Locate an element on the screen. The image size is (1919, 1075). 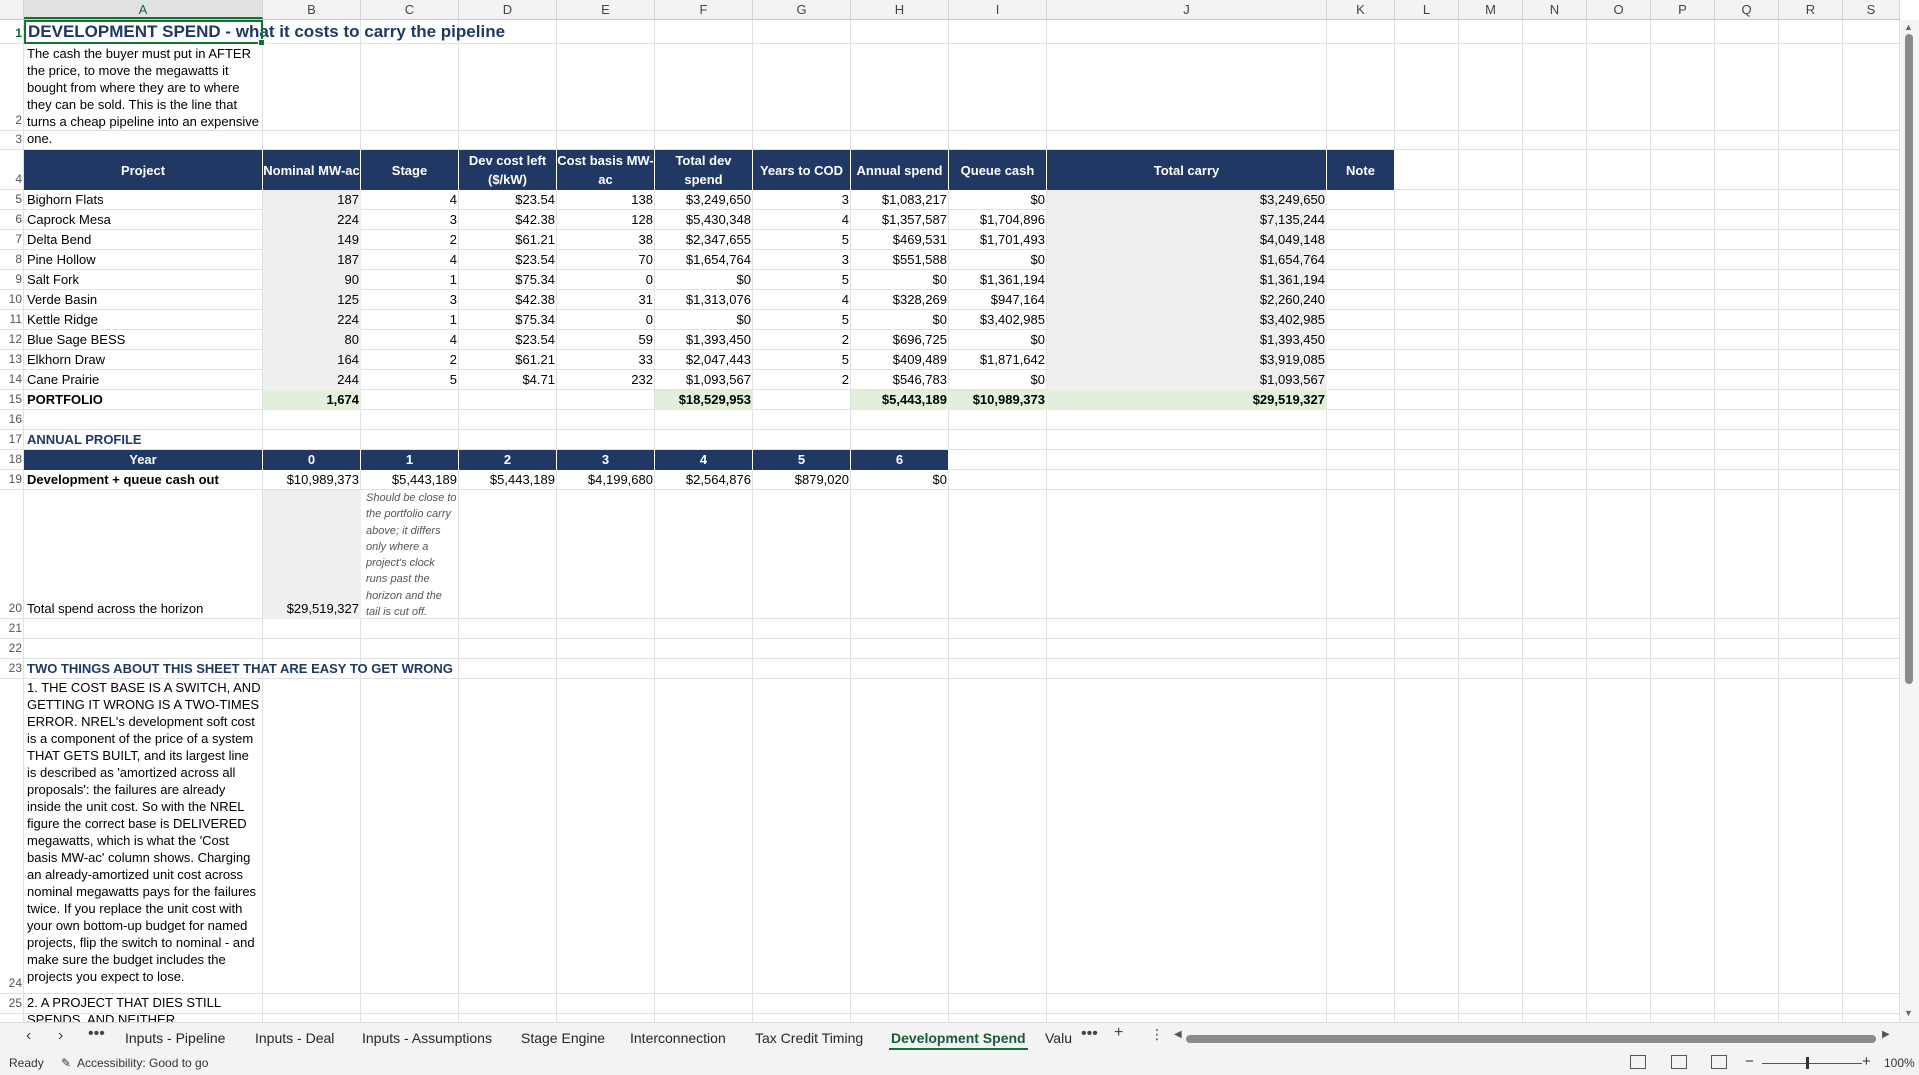
table-cell: $1,393,450 is located at coordinates (704, 340).